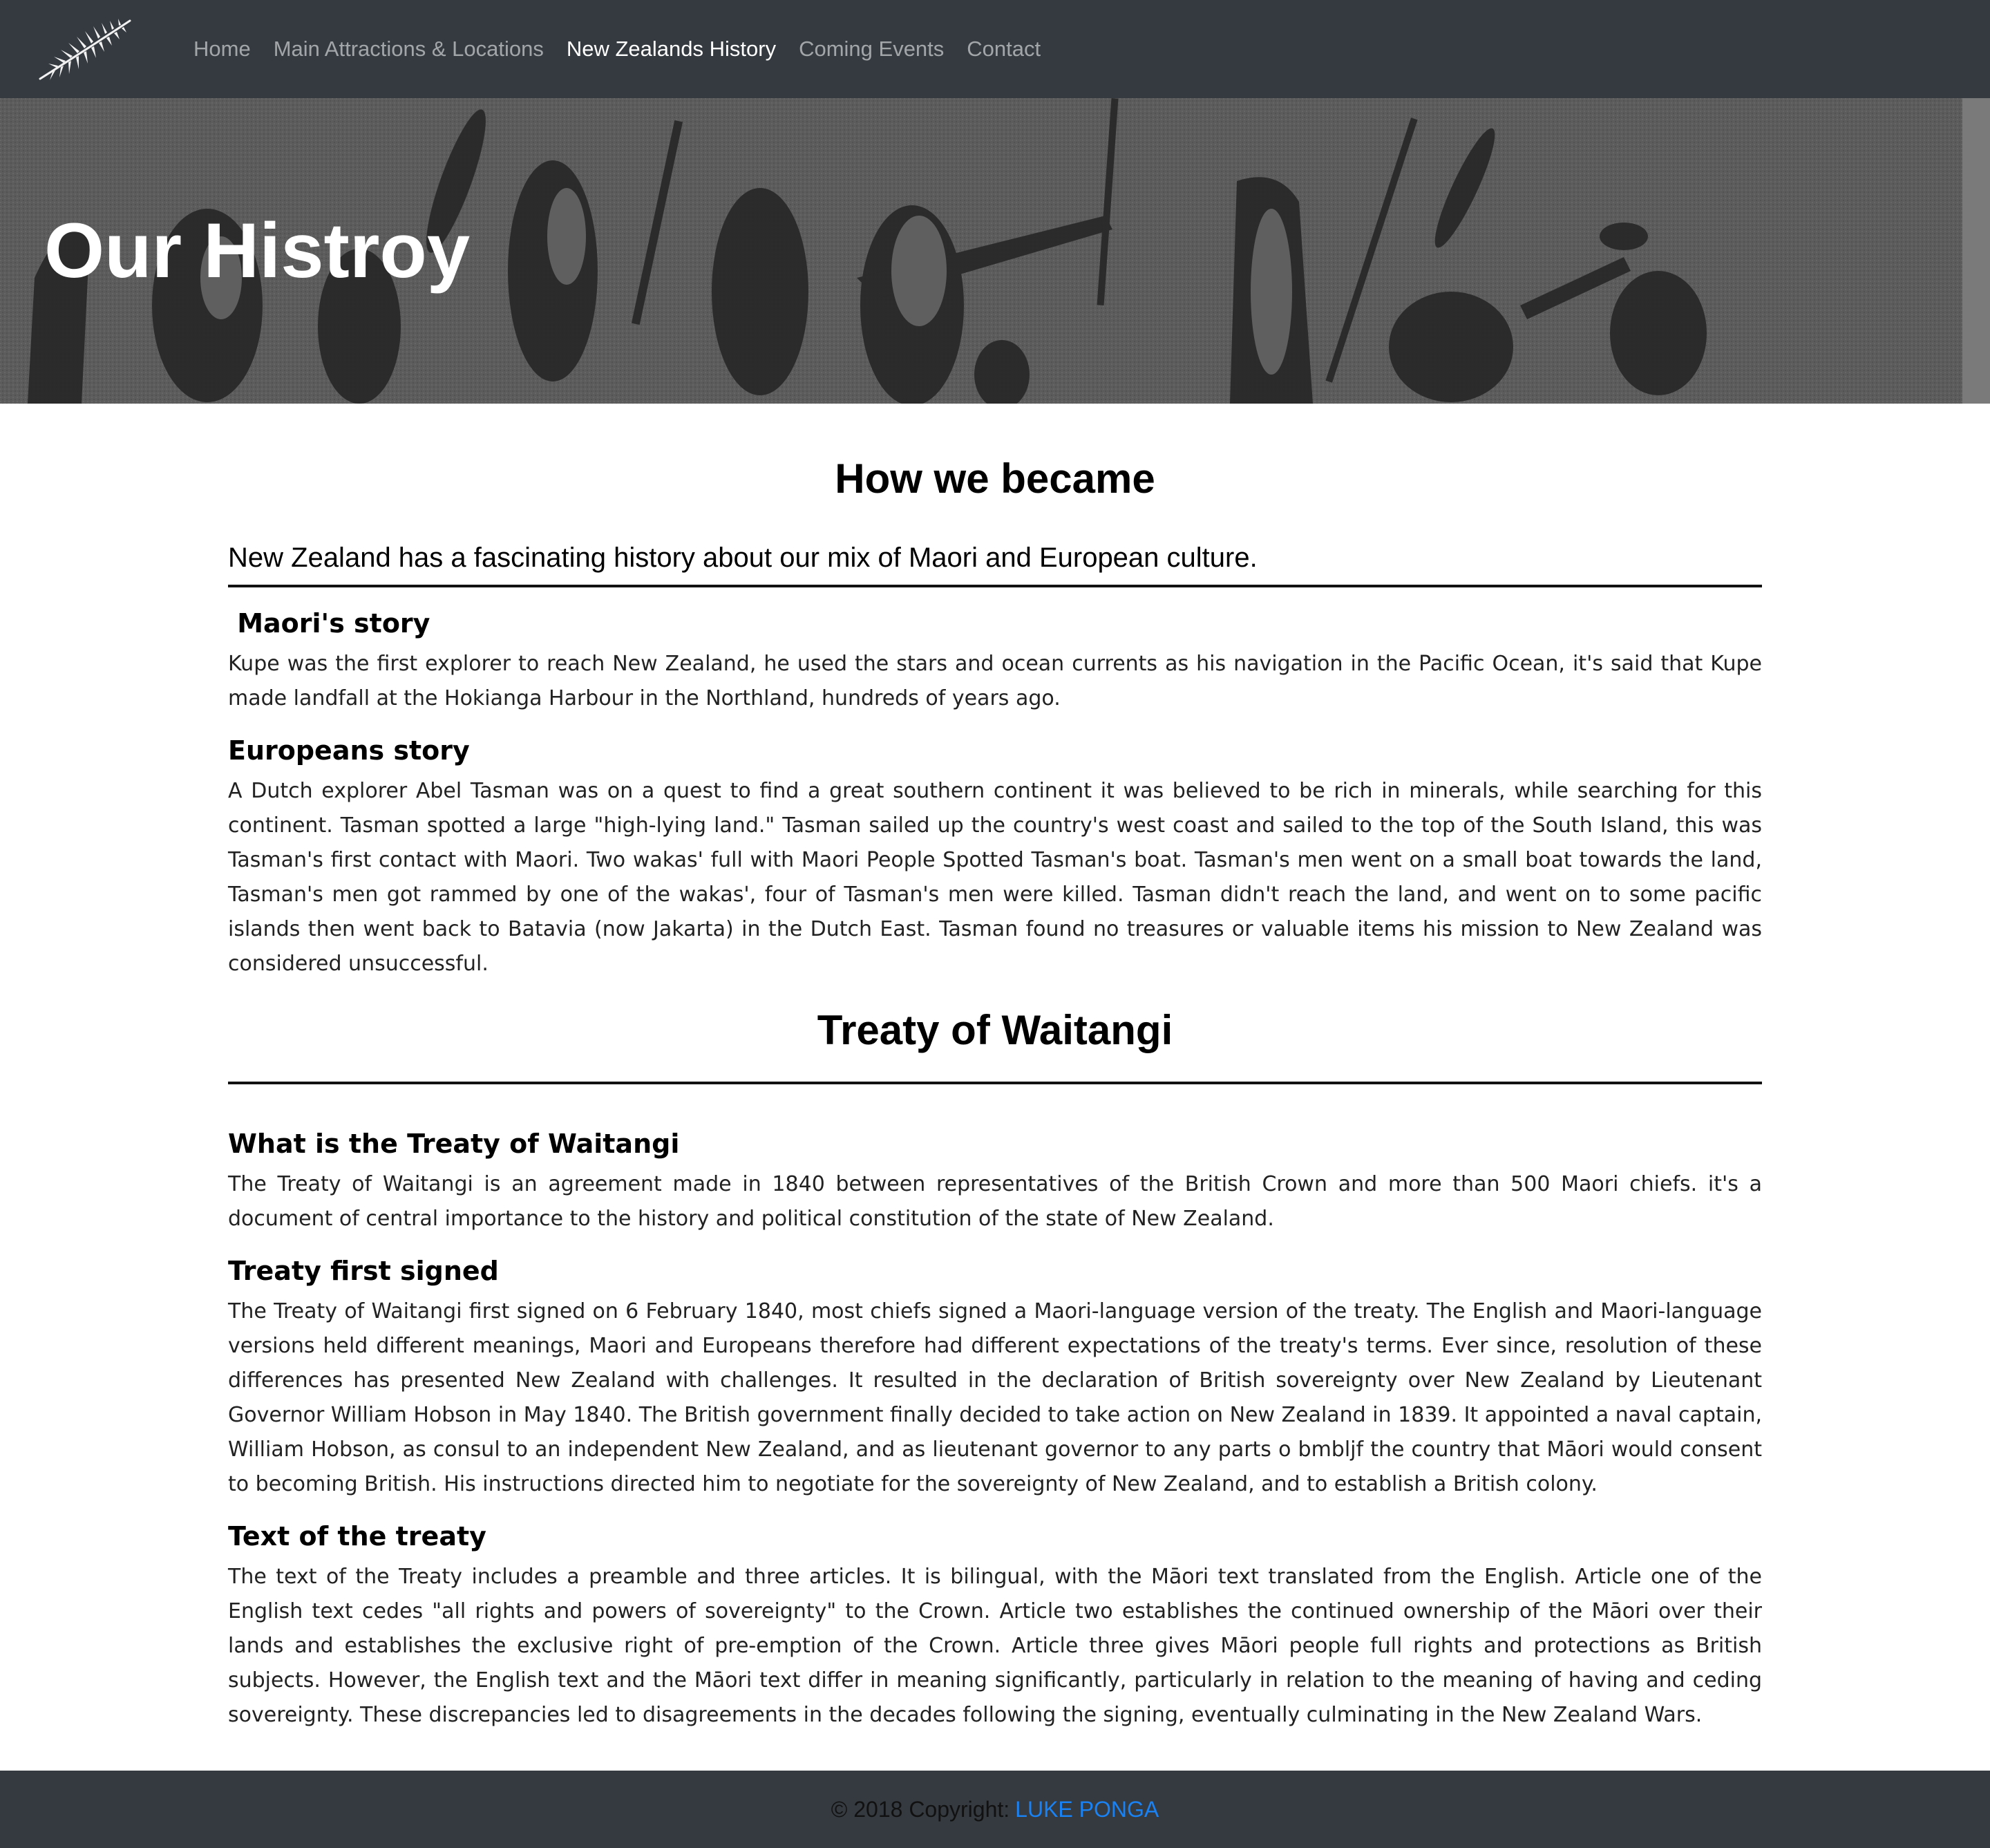  Describe the element at coordinates (995, 1030) in the screenshot. I see `treaty-heading: Treaty of Waitangi` at that location.